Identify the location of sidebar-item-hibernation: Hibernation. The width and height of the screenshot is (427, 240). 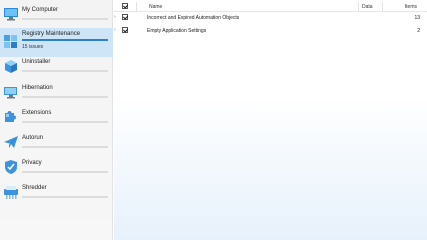
(56, 94).